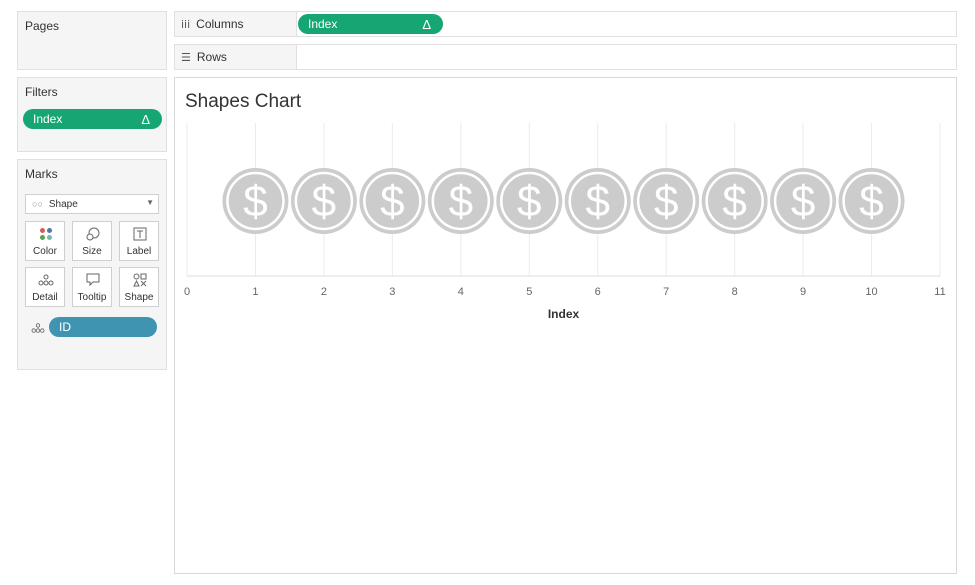  I want to click on x-tick-label: 8, so click(735, 292).